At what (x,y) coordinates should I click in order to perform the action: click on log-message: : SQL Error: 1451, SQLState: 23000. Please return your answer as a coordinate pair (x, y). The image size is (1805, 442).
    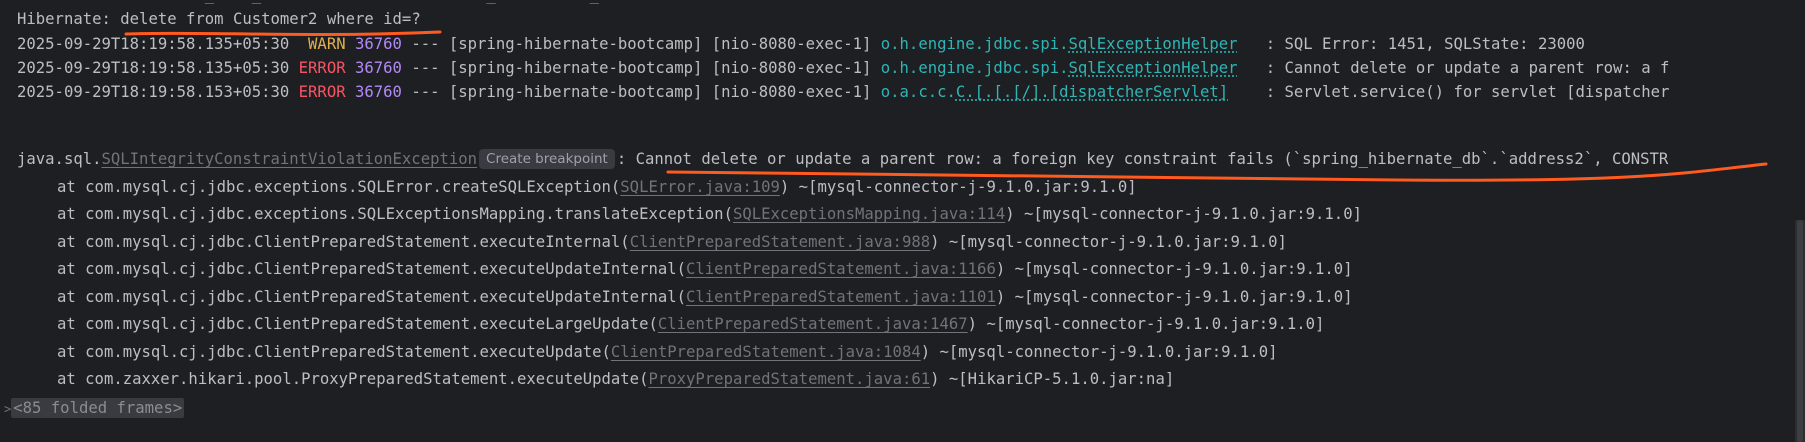
    Looking at the image, I should click on (1411, 44).